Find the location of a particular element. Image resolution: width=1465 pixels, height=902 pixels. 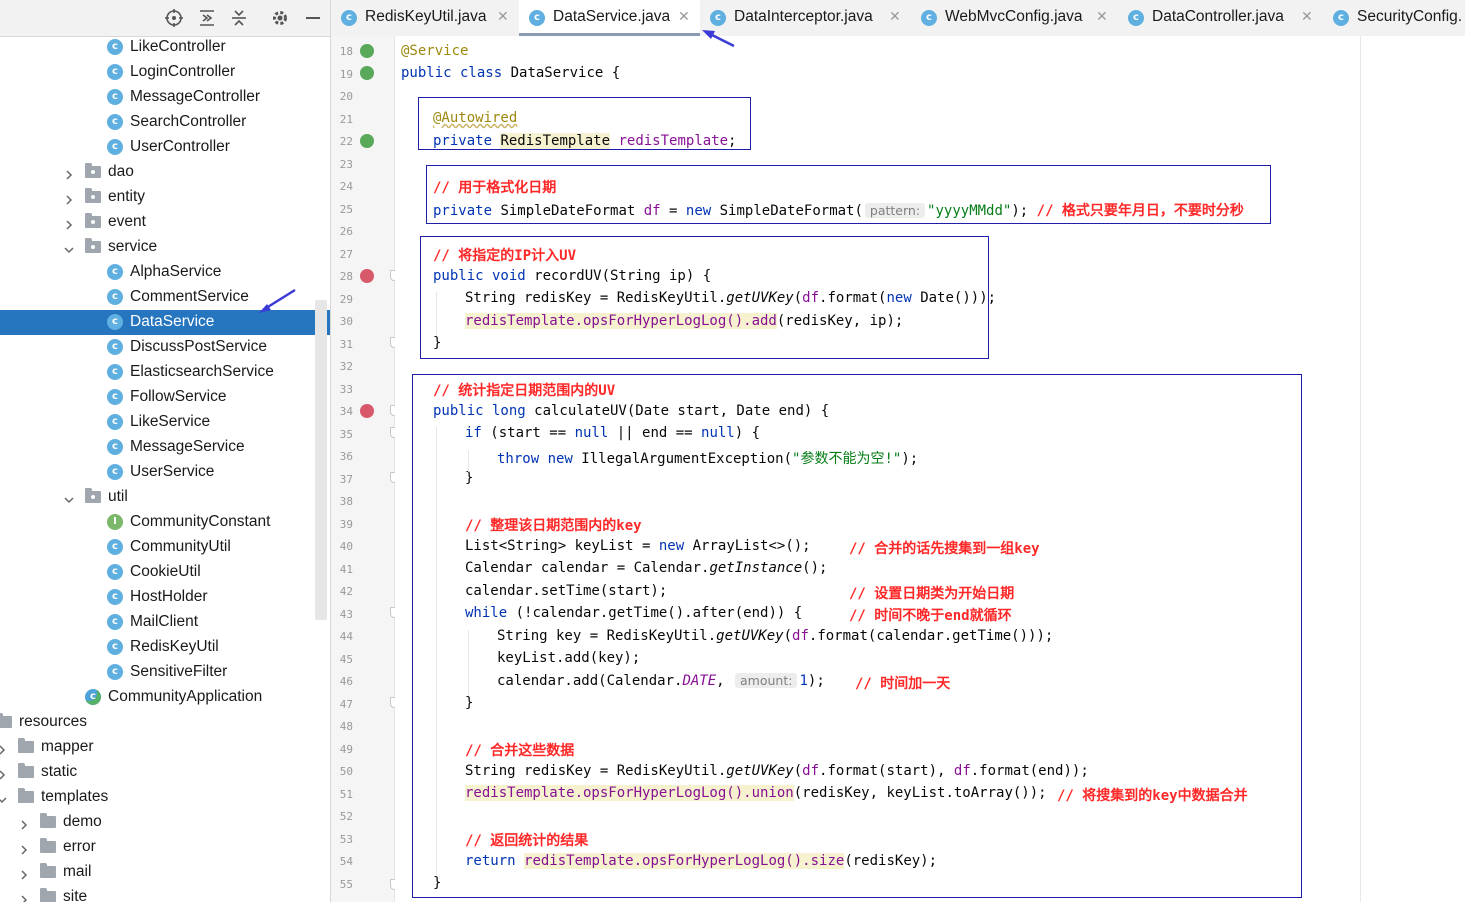

annotation-arrow-sidebar is located at coordinates (277, 300).